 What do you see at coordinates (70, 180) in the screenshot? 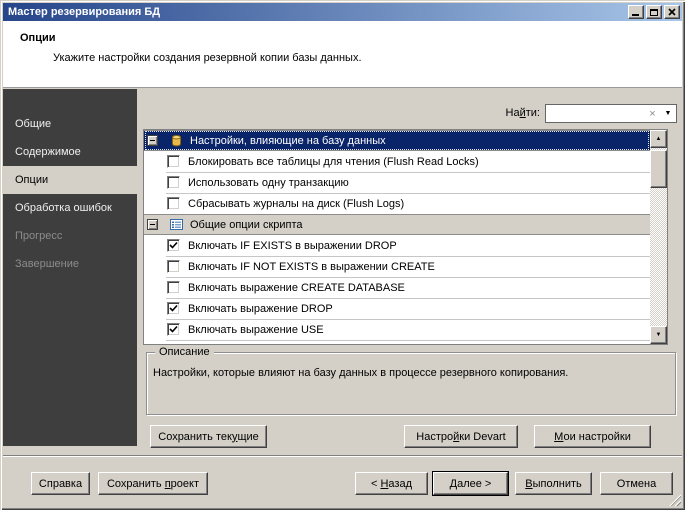
I see `sidebar-item-options: Опции` at bounding box center [70, 180].